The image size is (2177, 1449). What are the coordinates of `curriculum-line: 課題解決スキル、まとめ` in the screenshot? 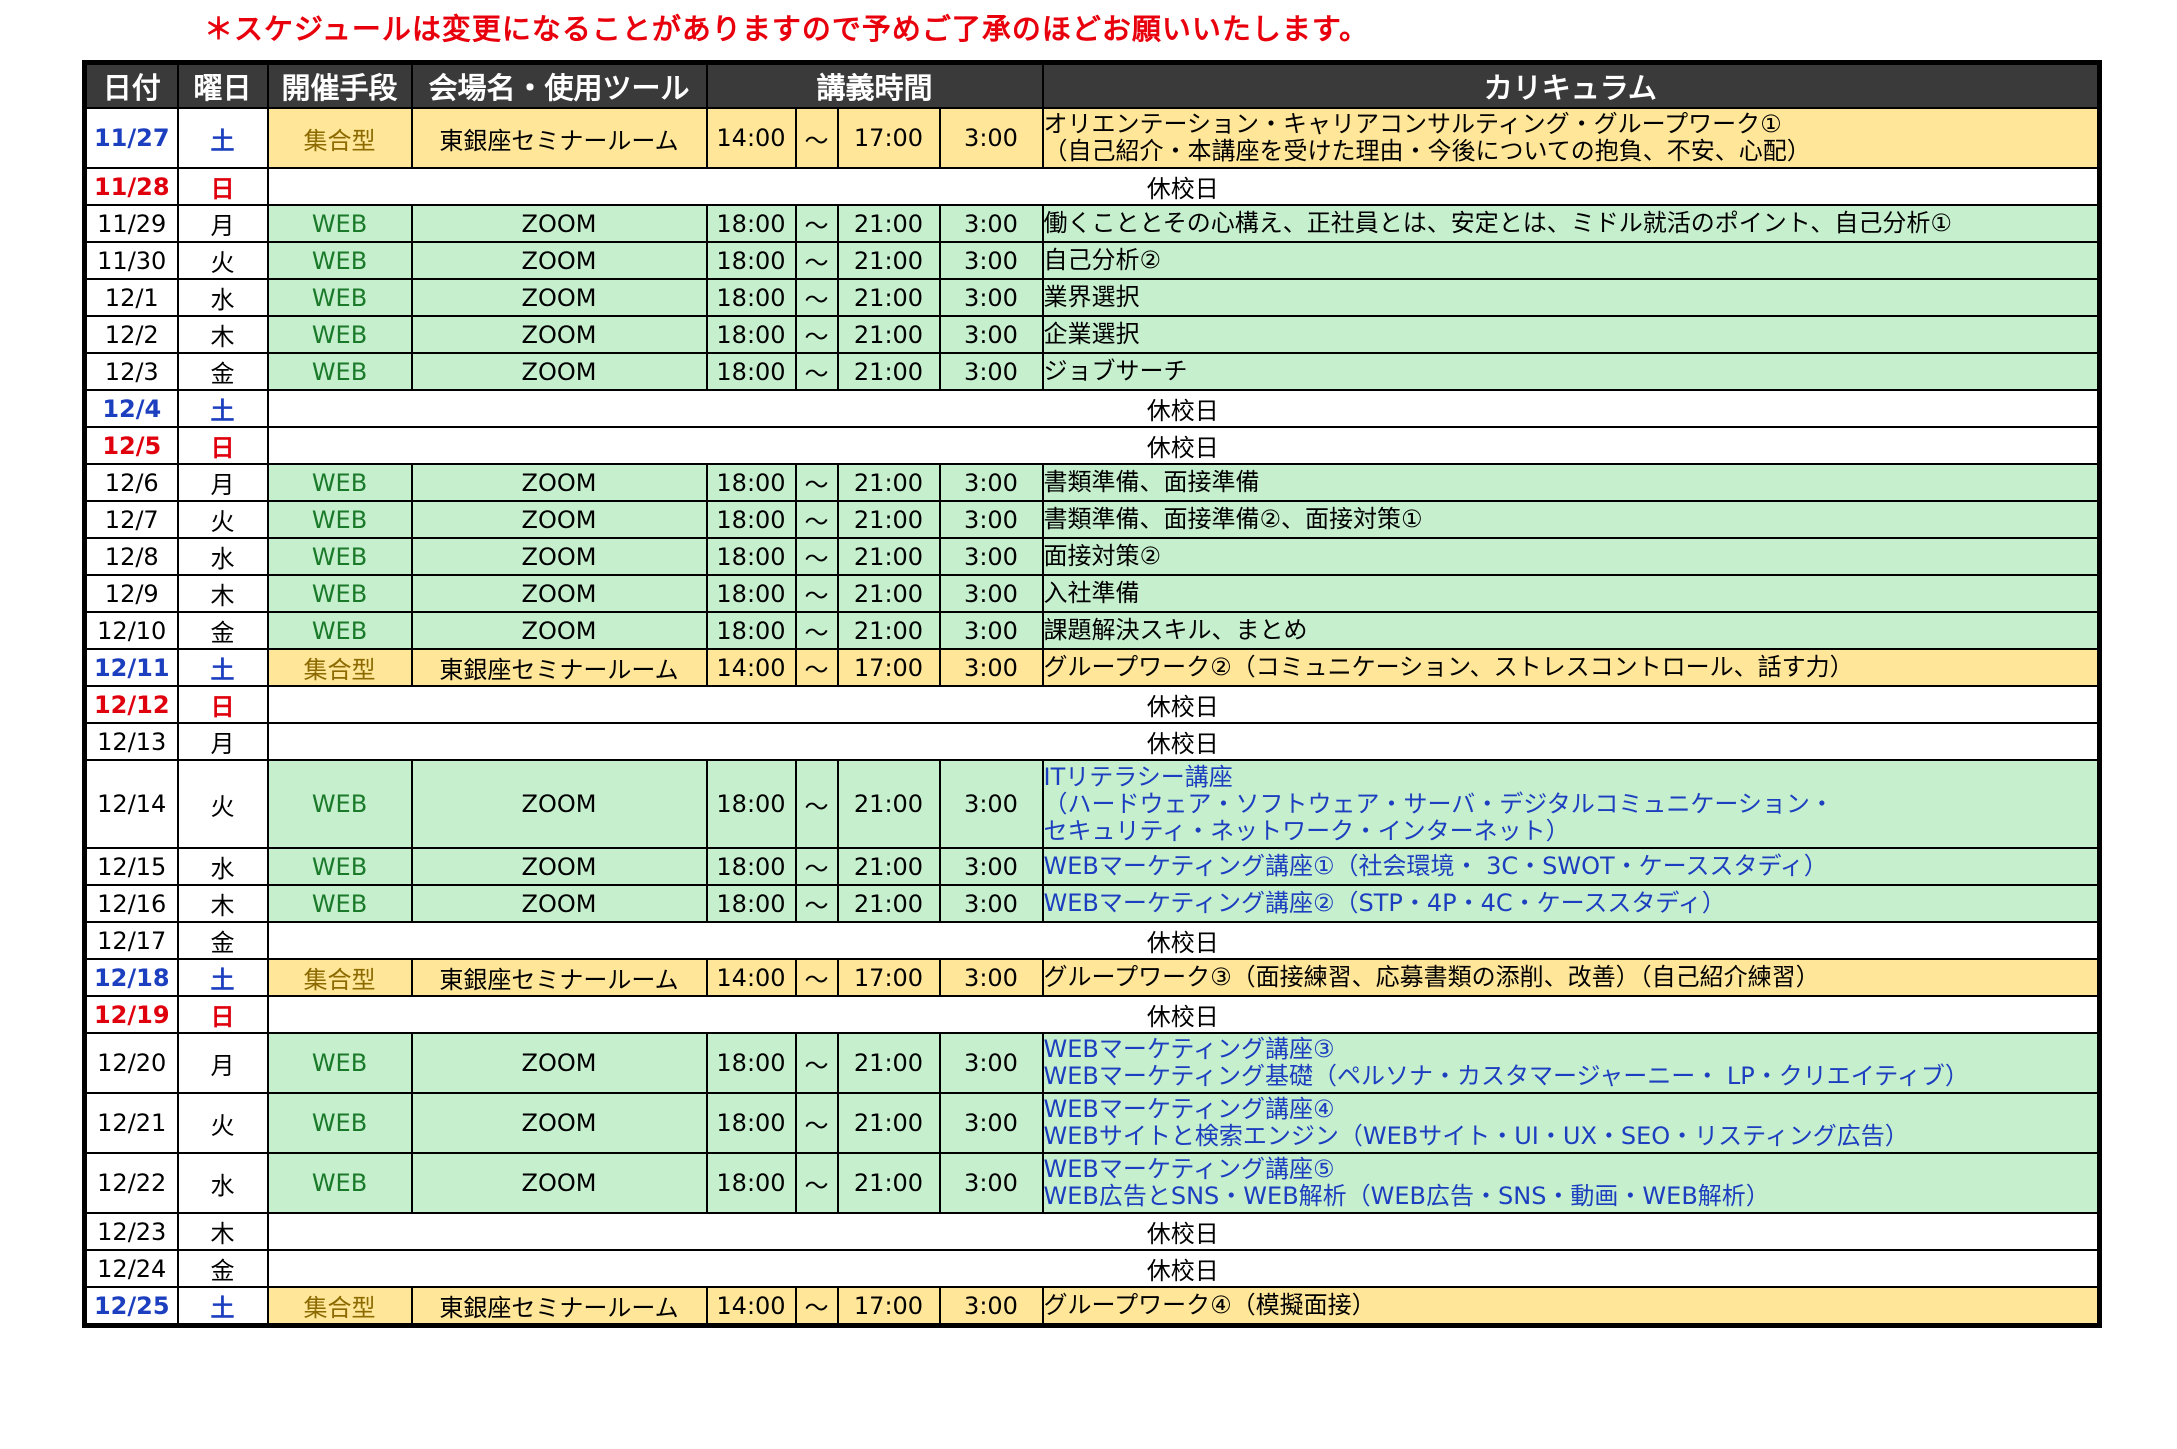 It's located at (1175, 630).